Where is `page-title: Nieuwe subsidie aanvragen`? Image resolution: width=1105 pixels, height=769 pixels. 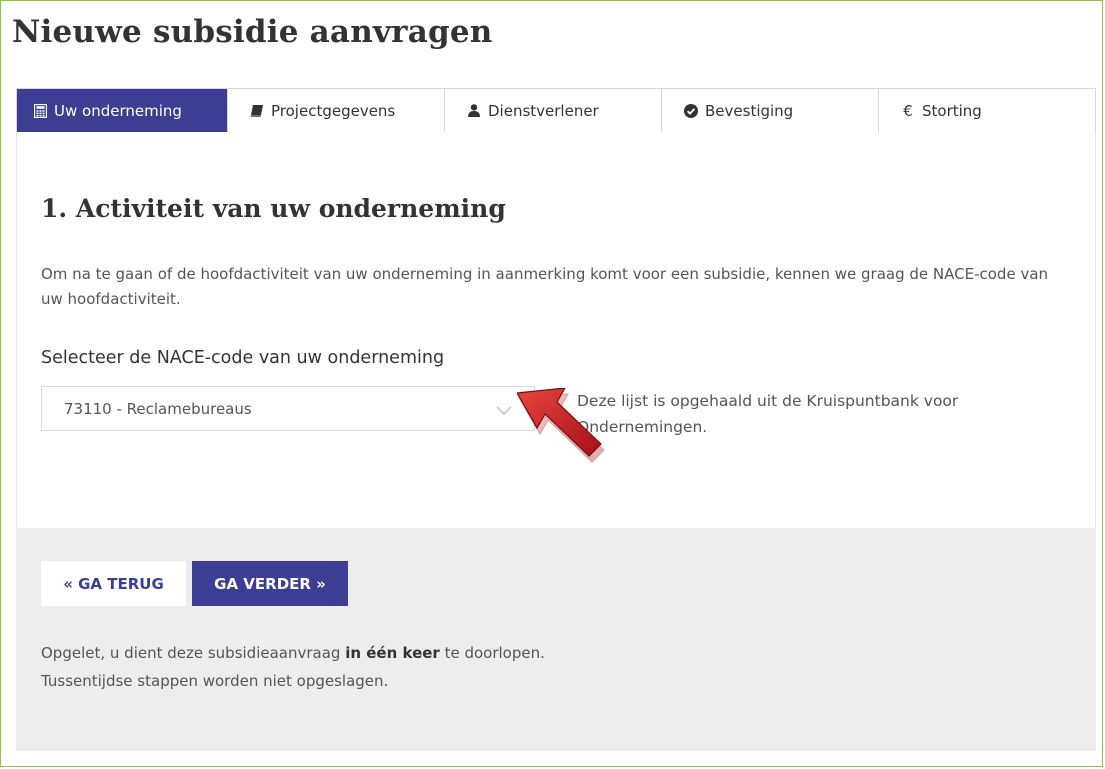 page-title: Nieuwe subsidie aanvragen is located at coordinates (252, 32).